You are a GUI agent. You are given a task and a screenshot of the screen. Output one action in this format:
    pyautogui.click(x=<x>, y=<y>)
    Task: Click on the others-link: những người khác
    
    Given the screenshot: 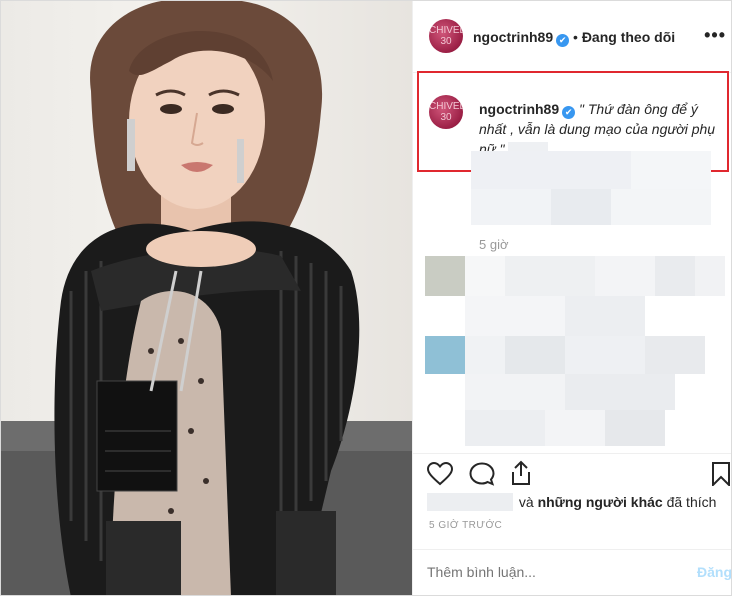 What is the action you would take?
    pyautogui.click(x=600, y=502)
    